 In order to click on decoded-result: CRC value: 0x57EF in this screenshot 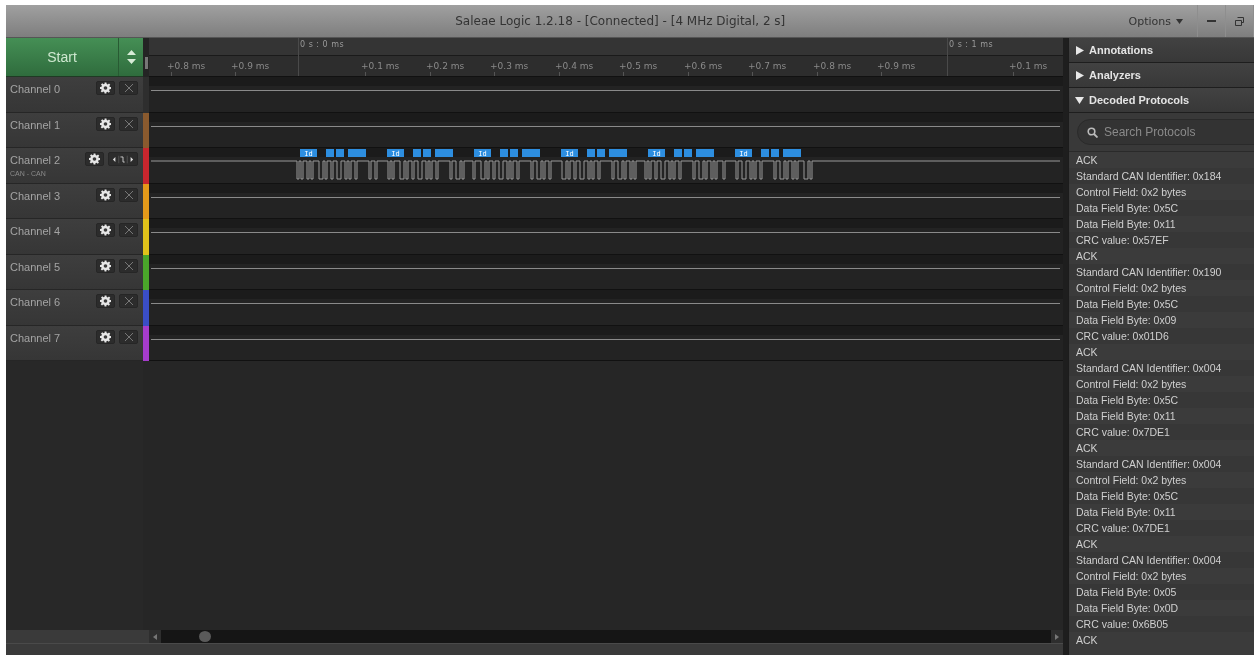, I will do `click(1161, 240)`.